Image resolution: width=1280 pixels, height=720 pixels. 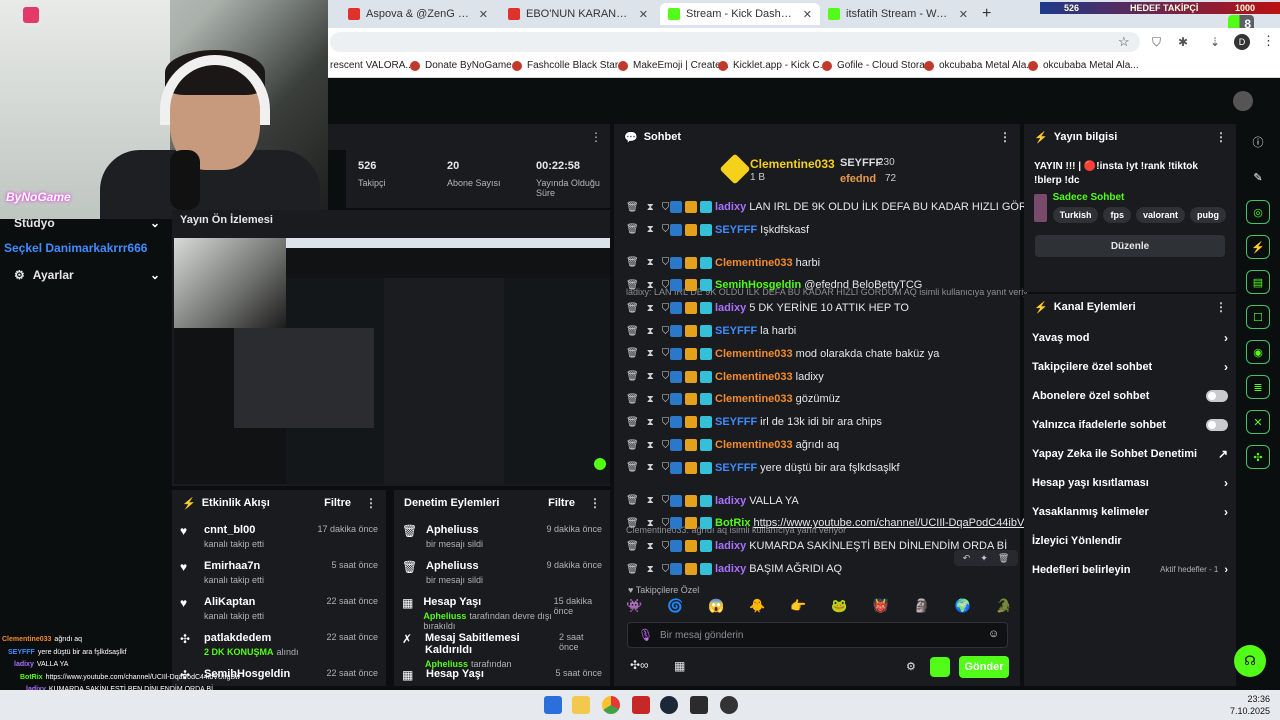 What do you see at coordinates (732, 523) in the screenshot?
I see `chat-username: BotRix` at bounding box center [732, 523].